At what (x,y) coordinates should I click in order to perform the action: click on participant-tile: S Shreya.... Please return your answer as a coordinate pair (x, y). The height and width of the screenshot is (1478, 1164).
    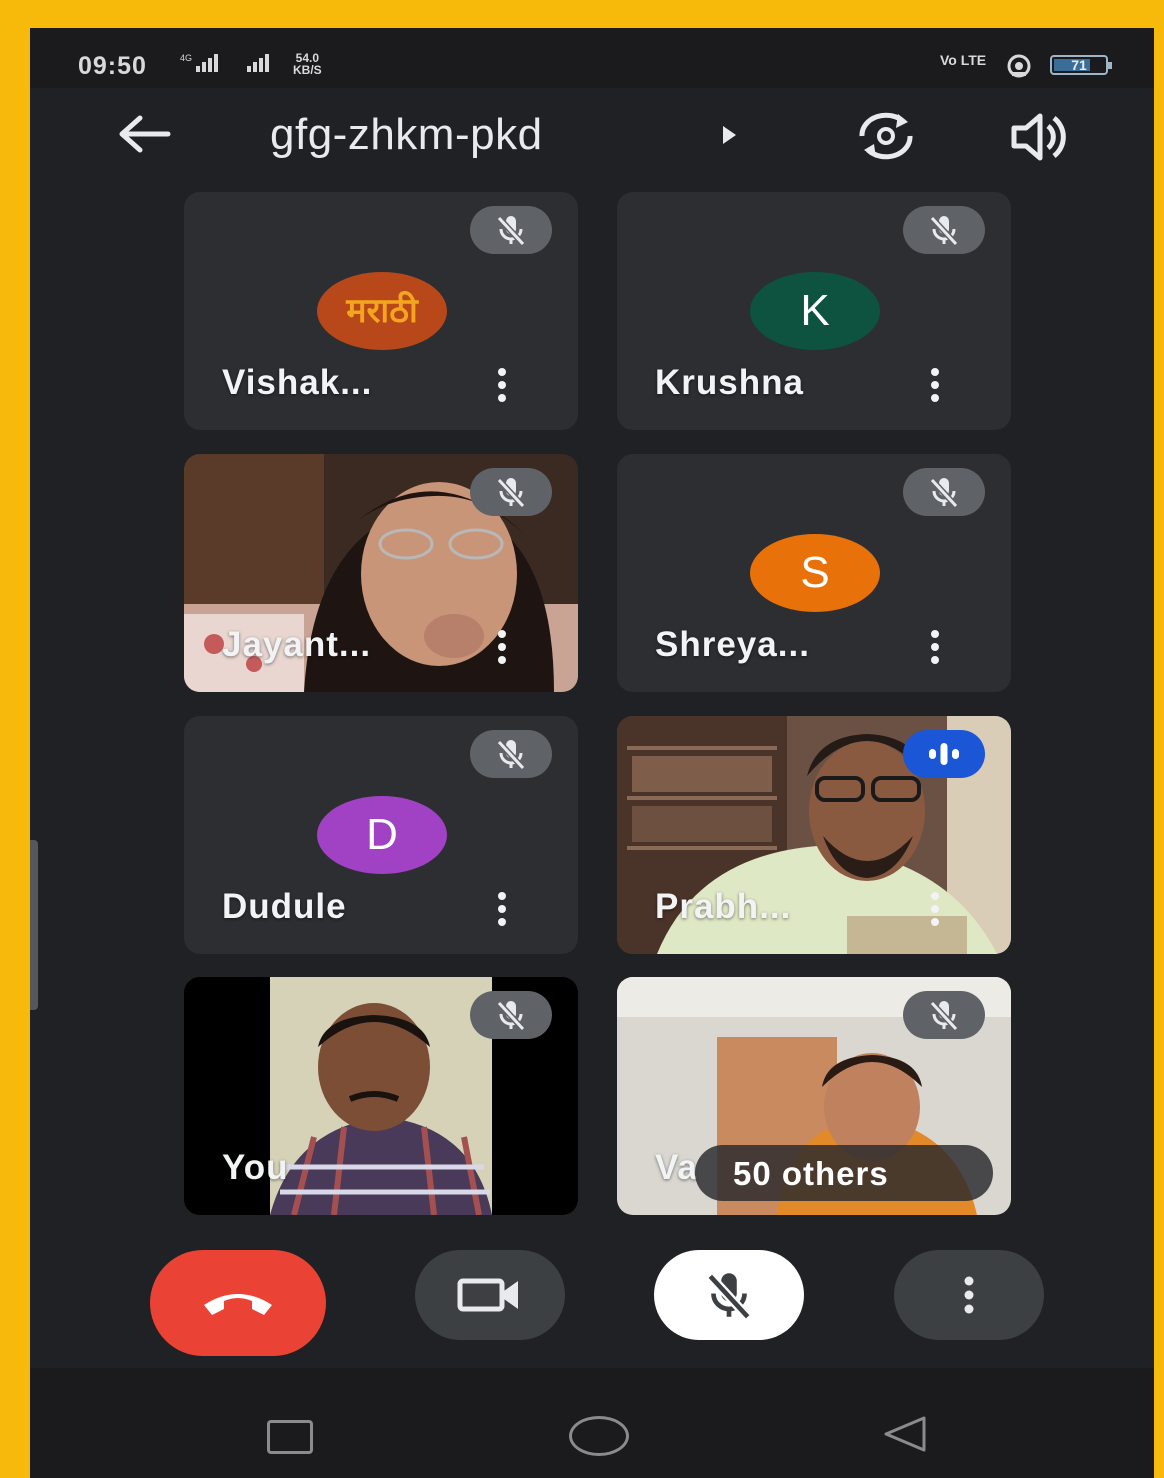
    Looking at the image, I should click on (814, 573).